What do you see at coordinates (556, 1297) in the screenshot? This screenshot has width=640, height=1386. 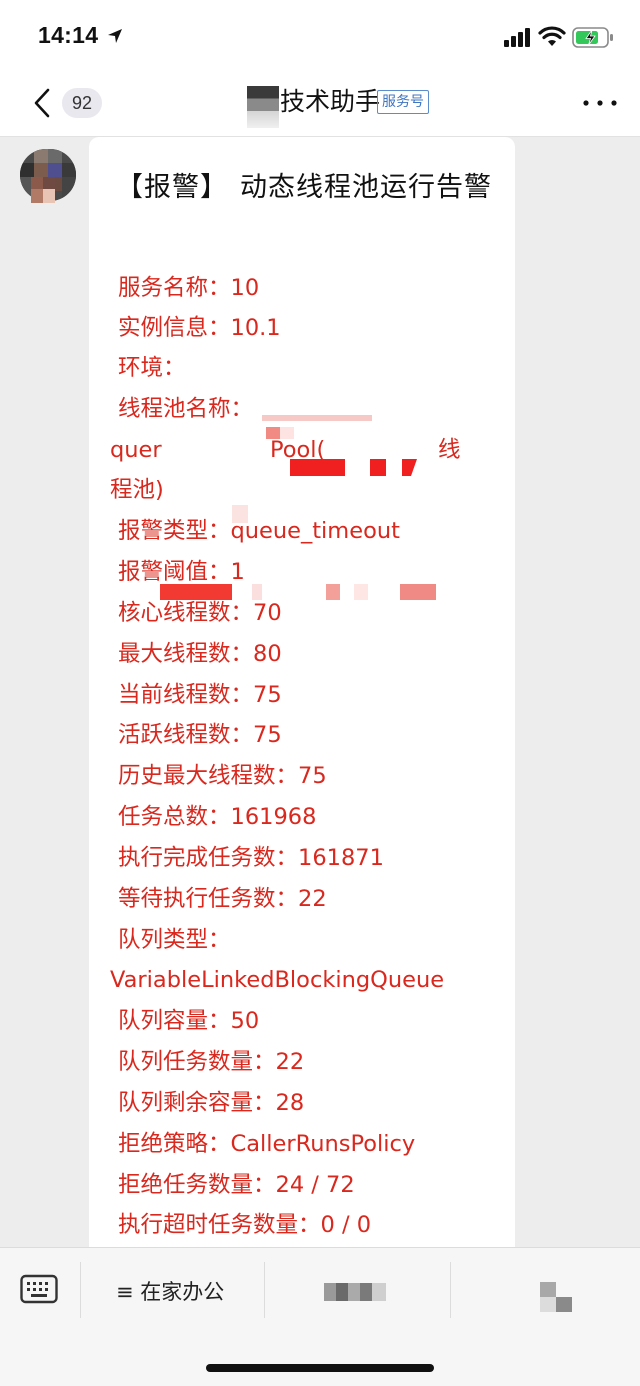 I see `menu-item-3-redacted` at bounding box center [556, 1297].